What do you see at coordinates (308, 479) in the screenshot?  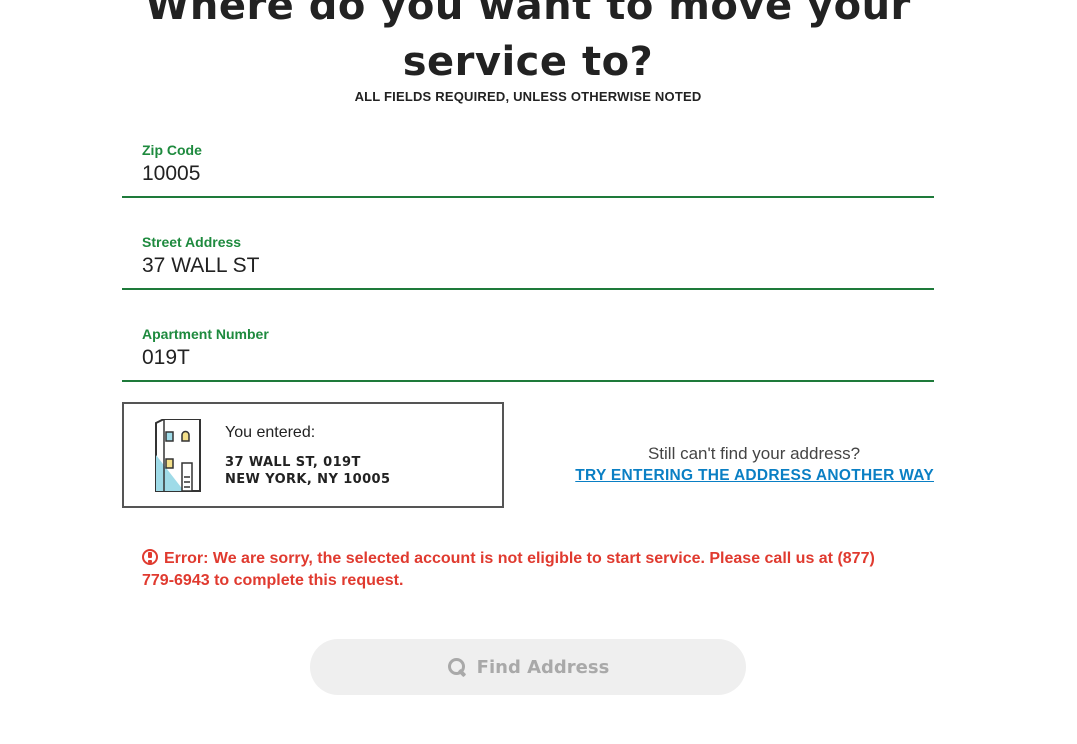 I see `entered-address-line-2: NEW YORK, NY 10005` at bounding box center [308, 479].